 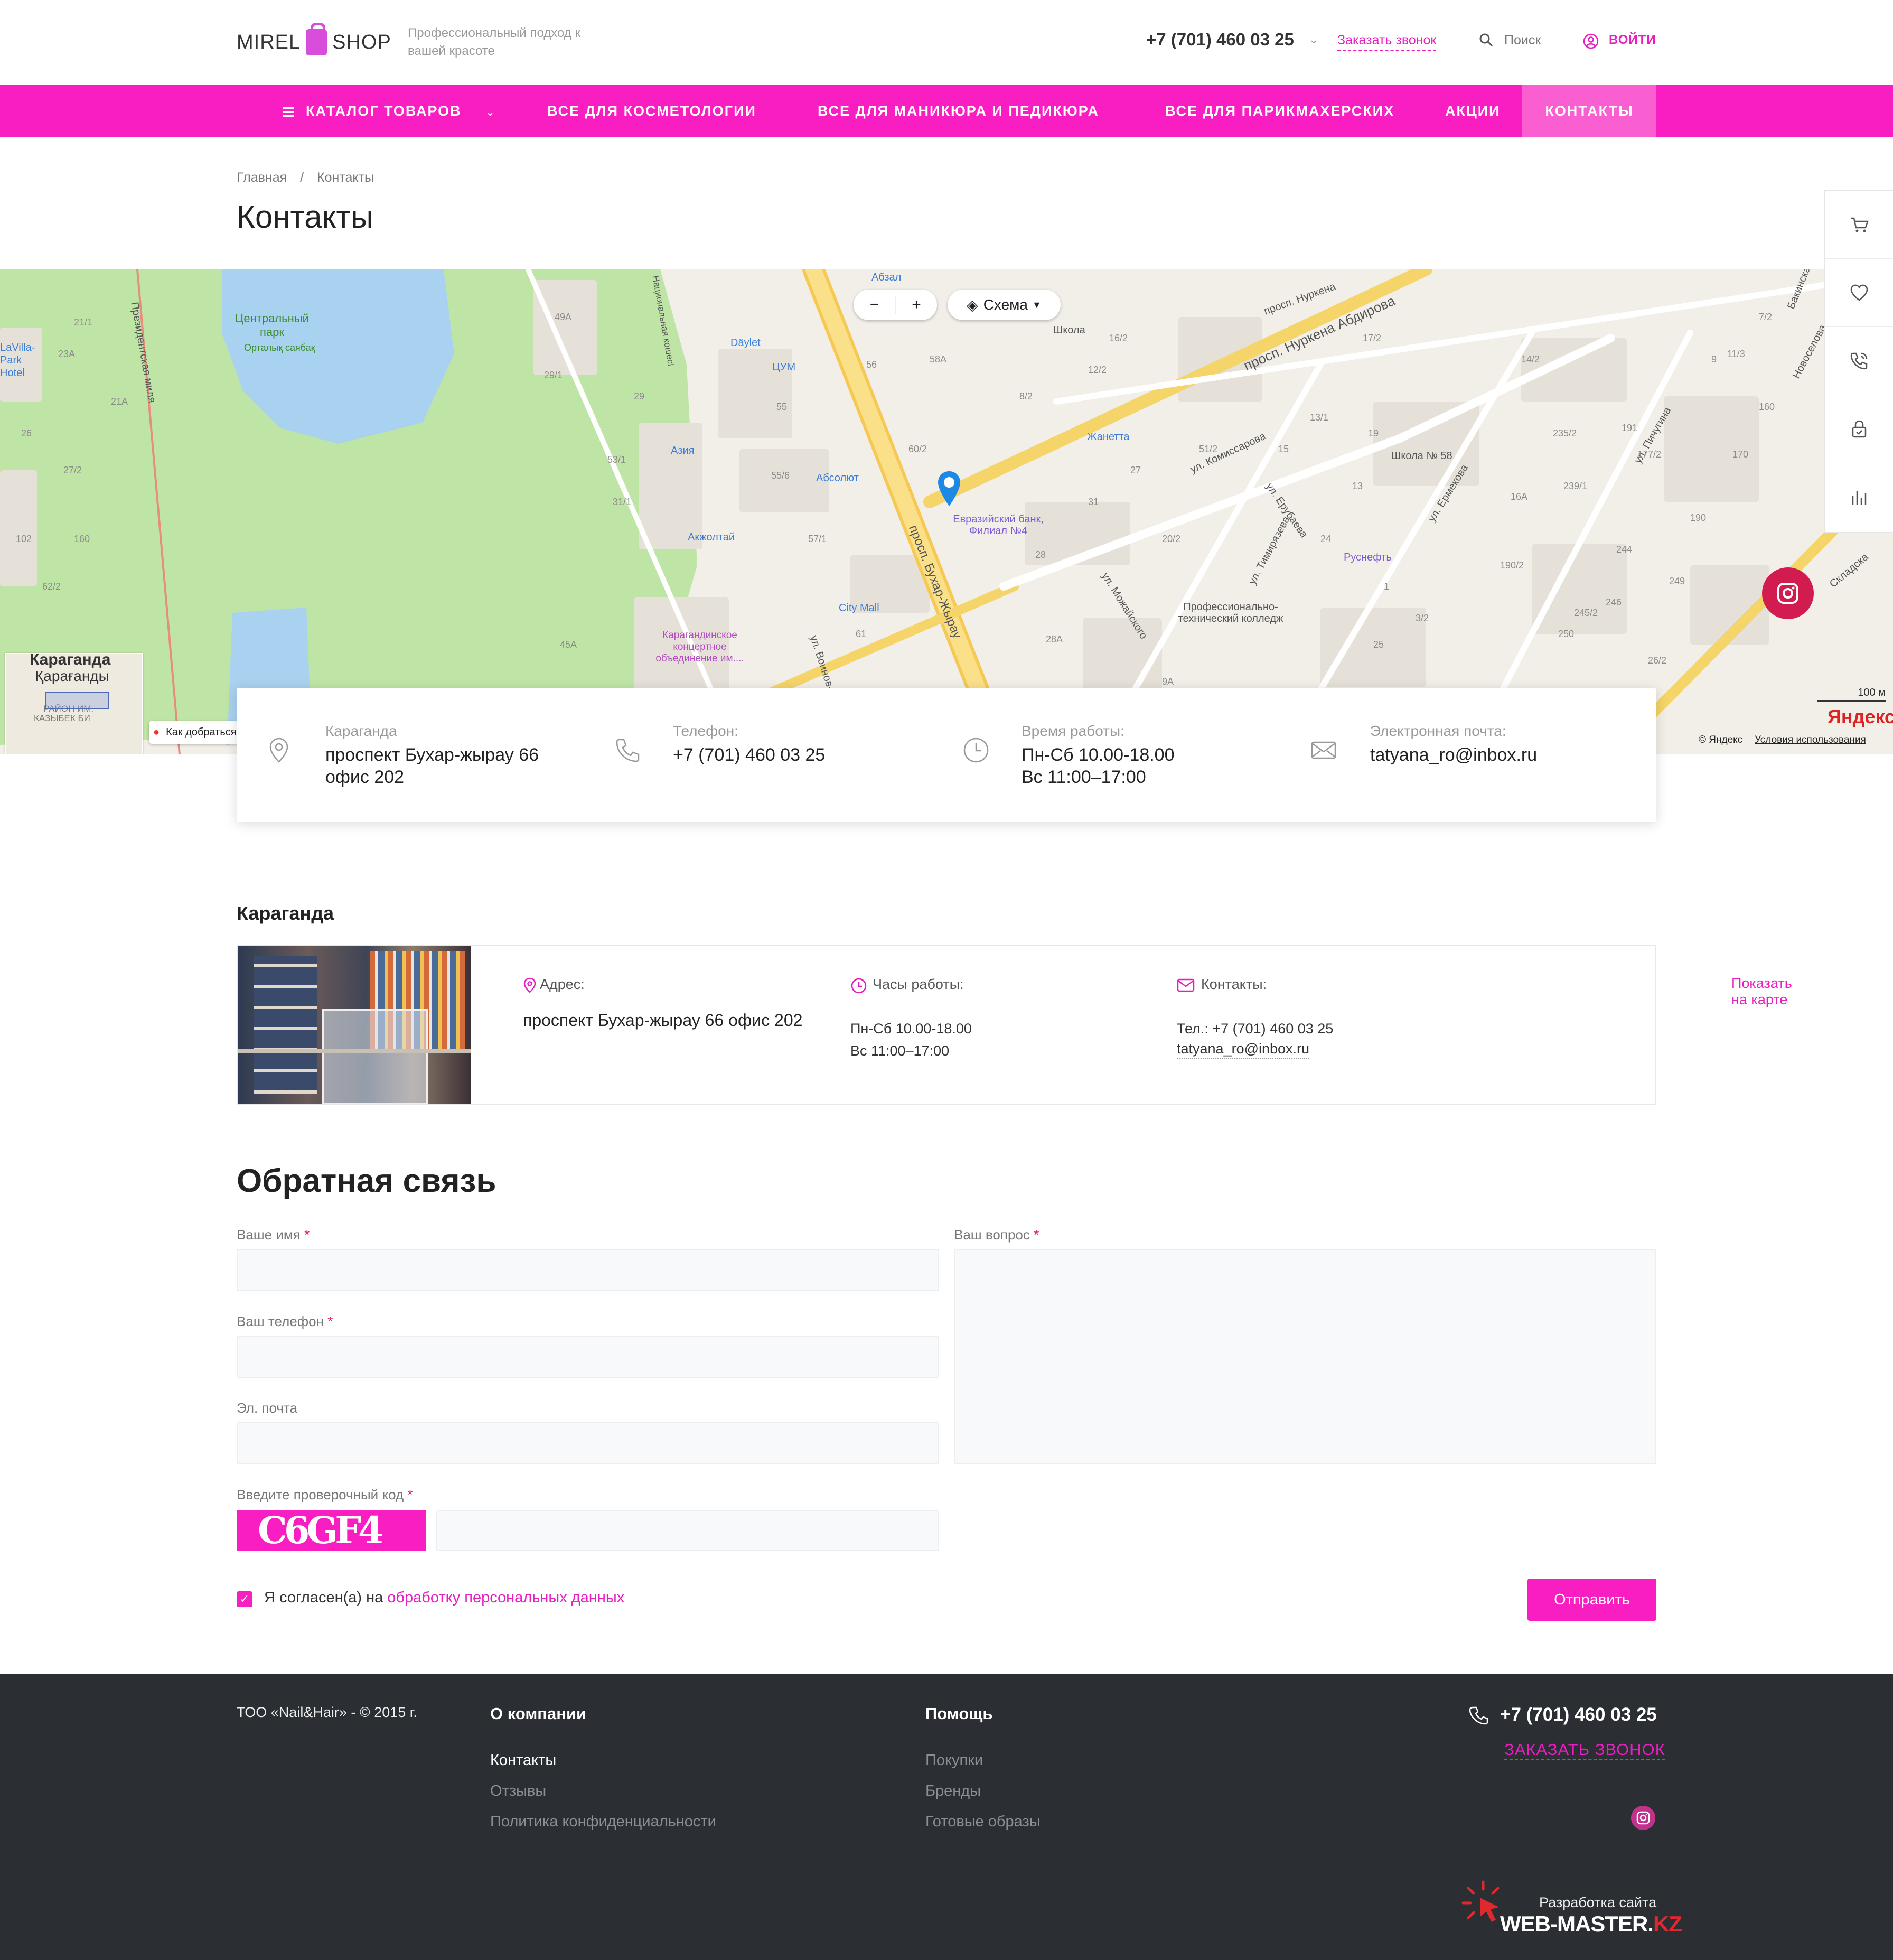 I want to click on nav-contacts: КОНТАКТЫ, so click(x=1589, y=111).